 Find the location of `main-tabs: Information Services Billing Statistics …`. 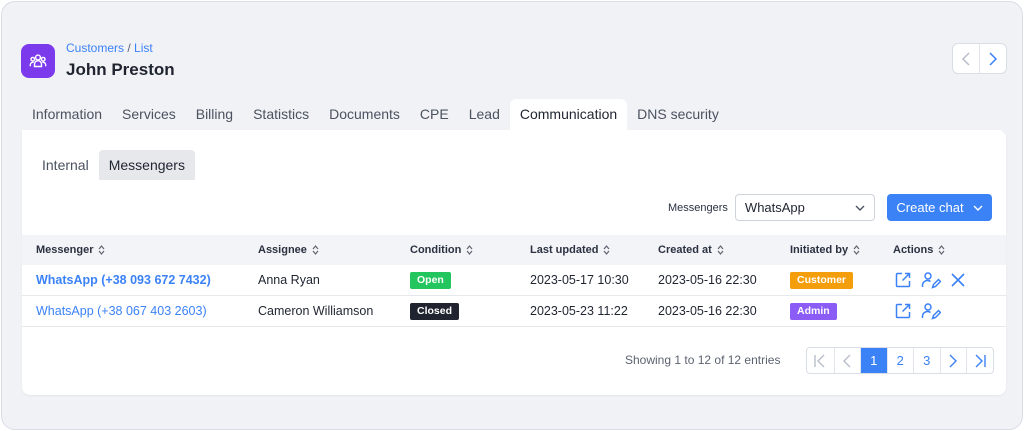

main-tabs: Information Services Billing Statistics … is located at coordinates (375, 114).